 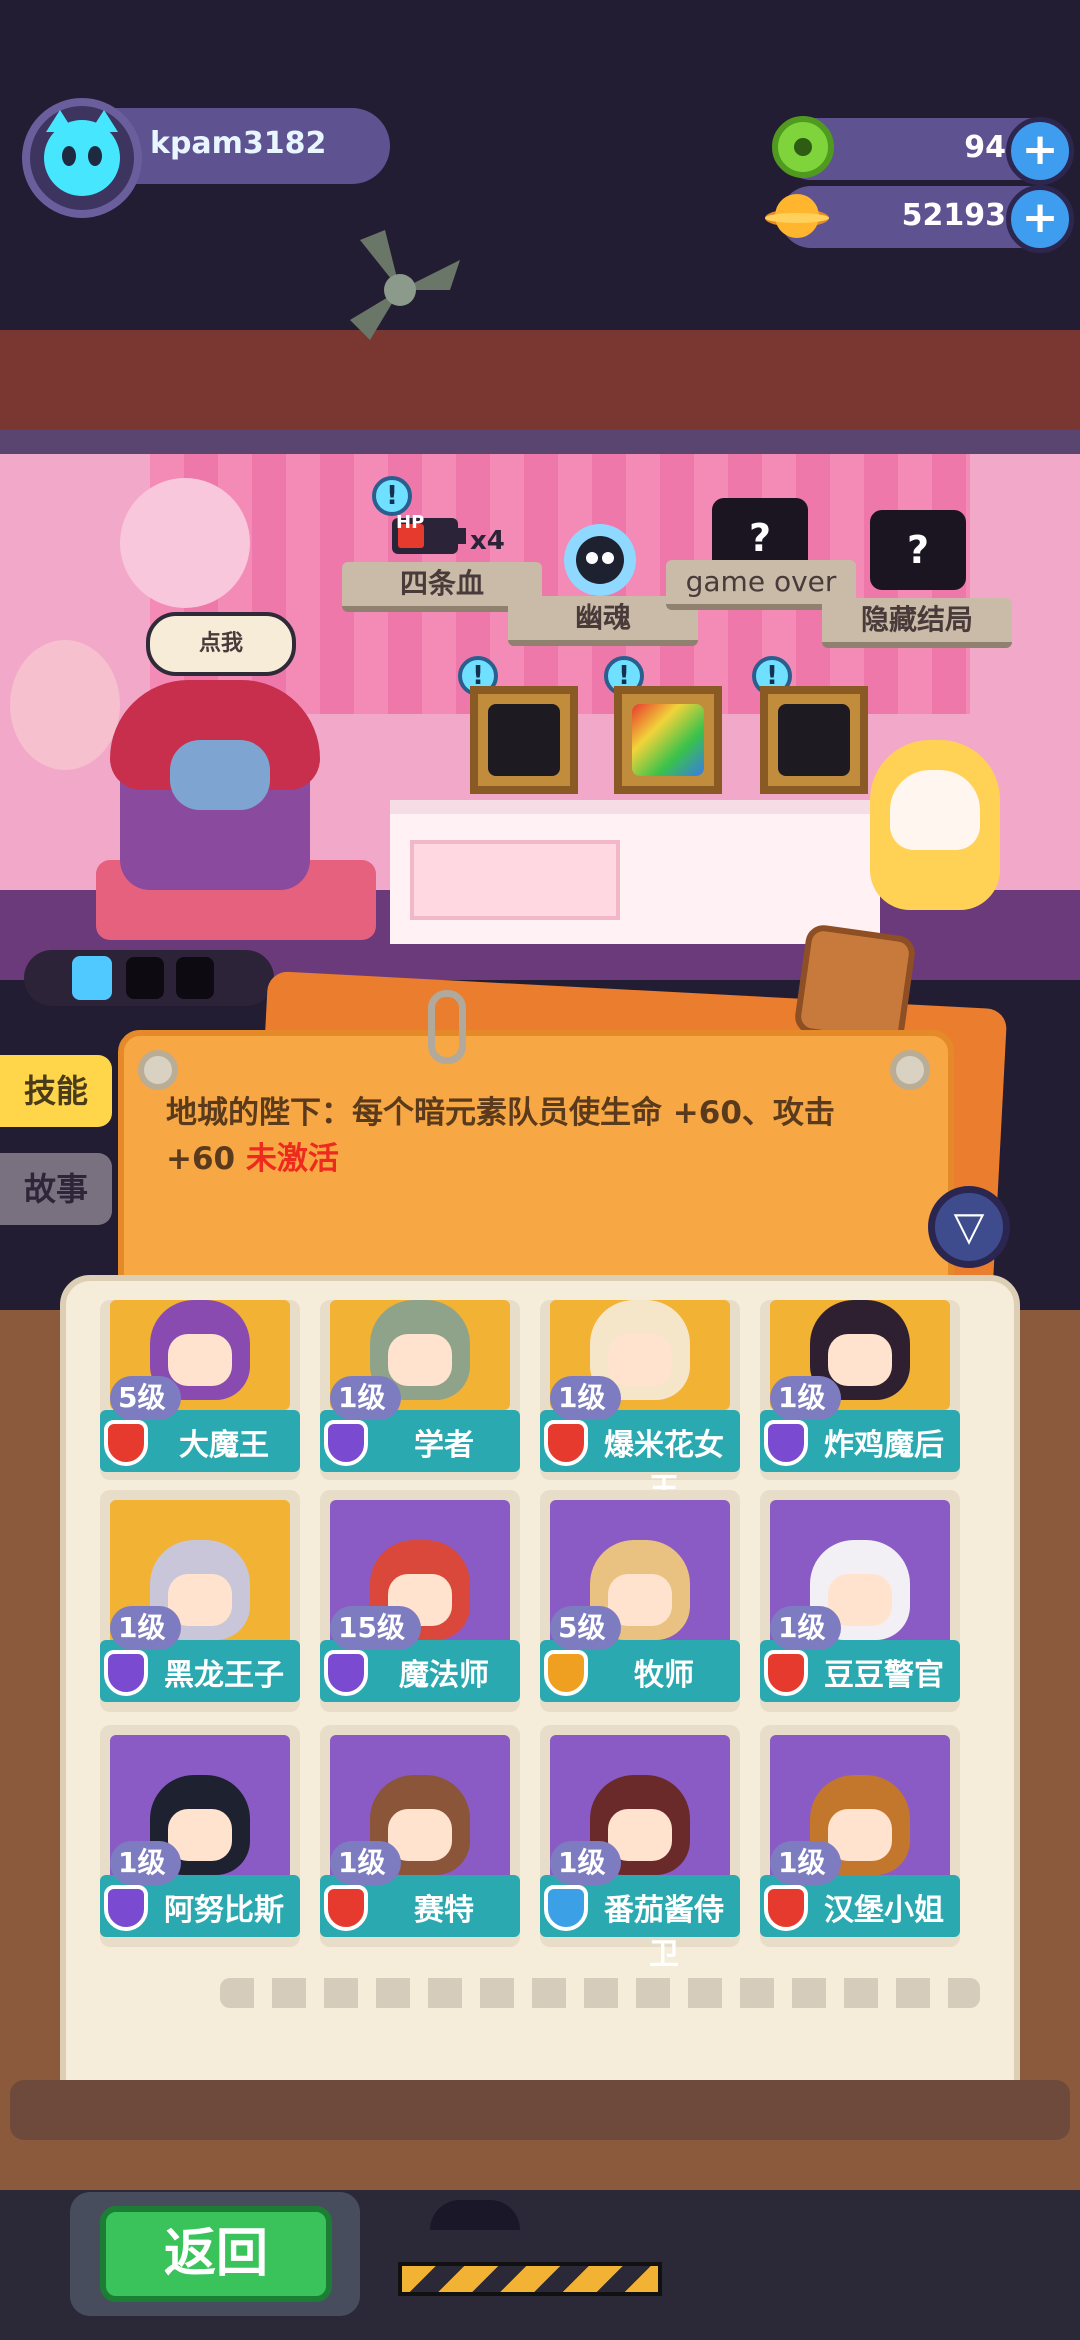 I want to click on filter-funnel-icon: ▽, so click(x=969, y=1227).